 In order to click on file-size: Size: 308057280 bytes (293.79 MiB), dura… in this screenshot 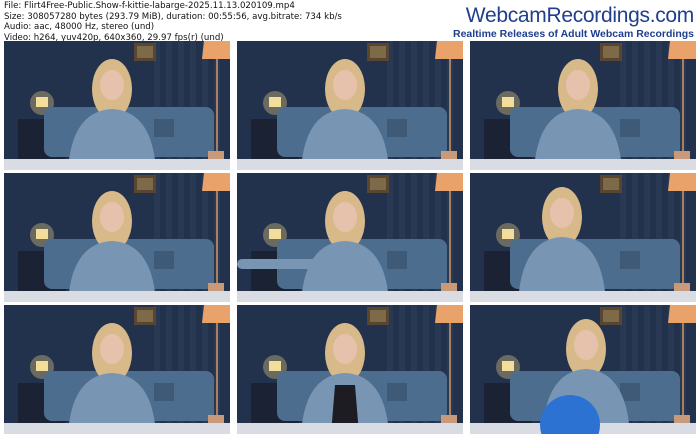, I will do `click(173, 16)`.